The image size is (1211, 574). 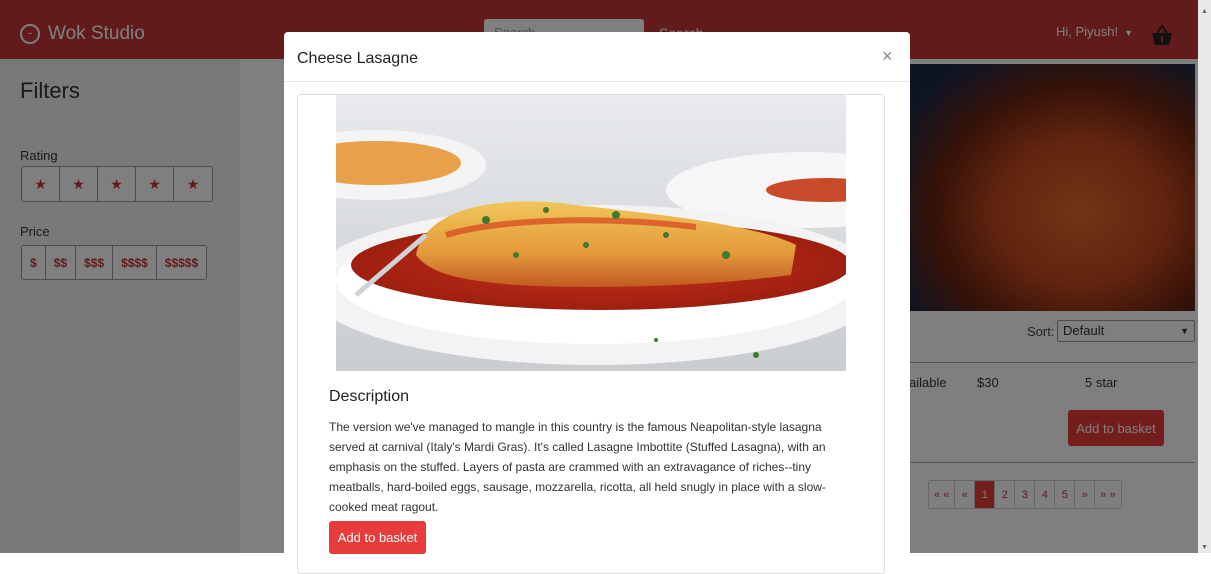 I want to click on add-to-basket-button: Add to basket, so click(x=377, y=537).